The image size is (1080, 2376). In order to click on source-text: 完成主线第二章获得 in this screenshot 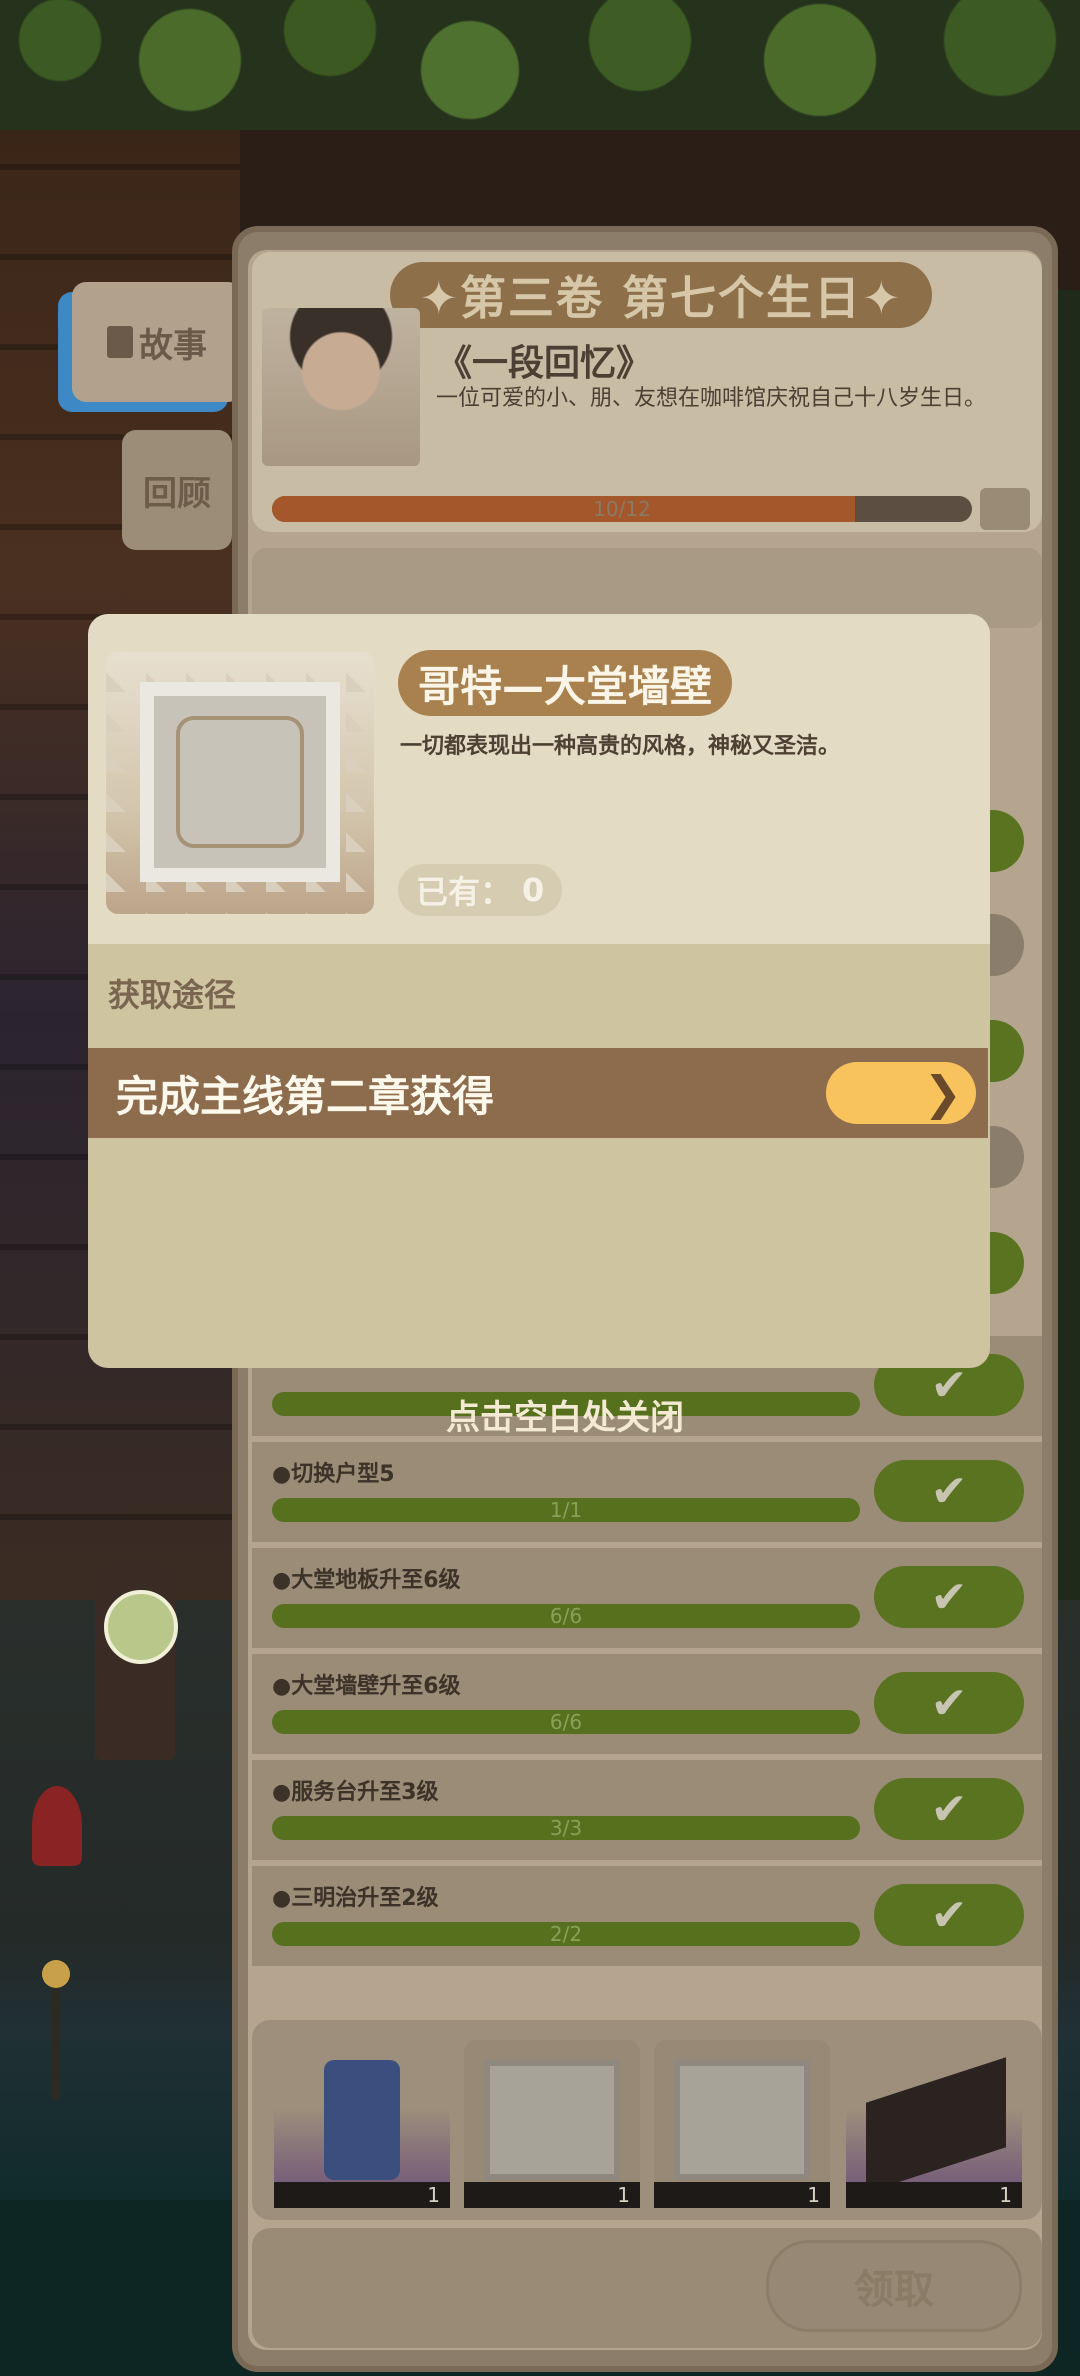, I will do `click(305, 1096)`.